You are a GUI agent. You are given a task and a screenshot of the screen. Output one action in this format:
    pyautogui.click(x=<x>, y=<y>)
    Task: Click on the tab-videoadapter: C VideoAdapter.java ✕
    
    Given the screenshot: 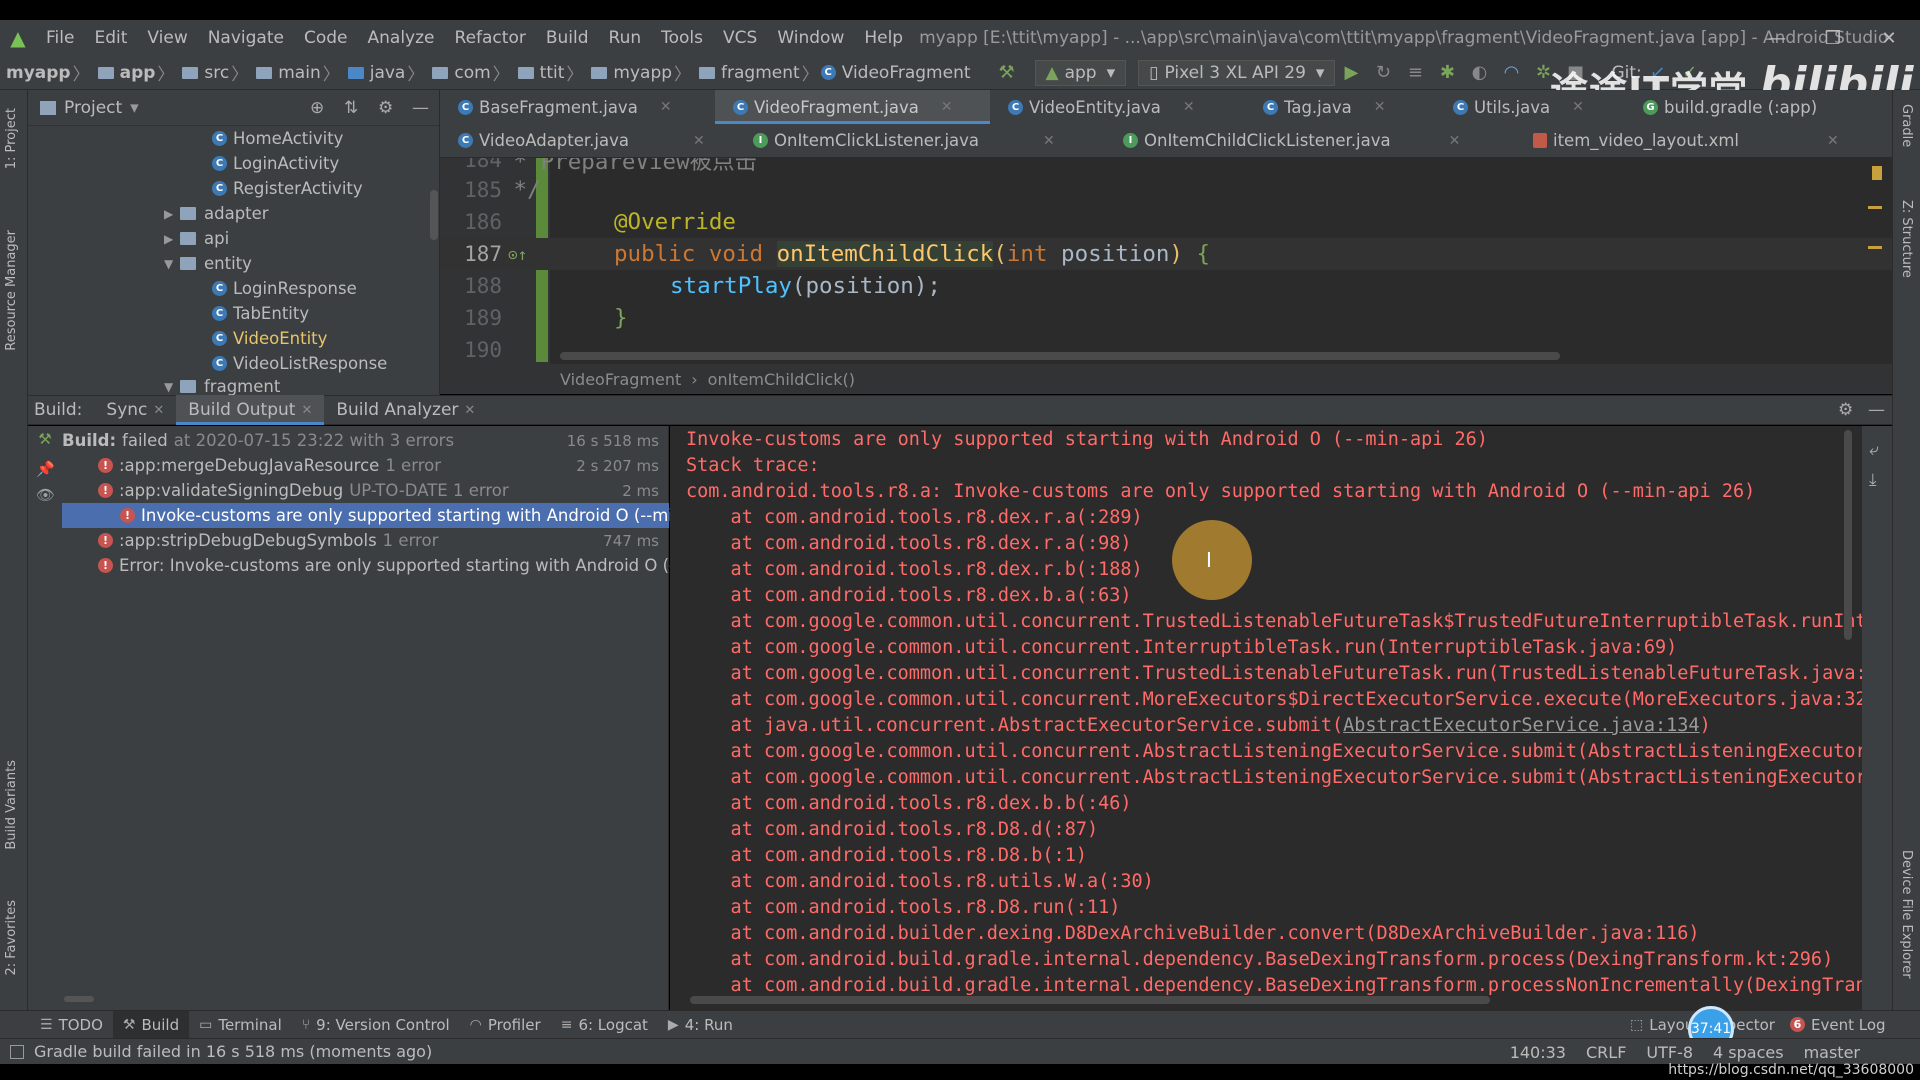 What is the action you would take?
    pyautogui.click(x=587, y=141)
    